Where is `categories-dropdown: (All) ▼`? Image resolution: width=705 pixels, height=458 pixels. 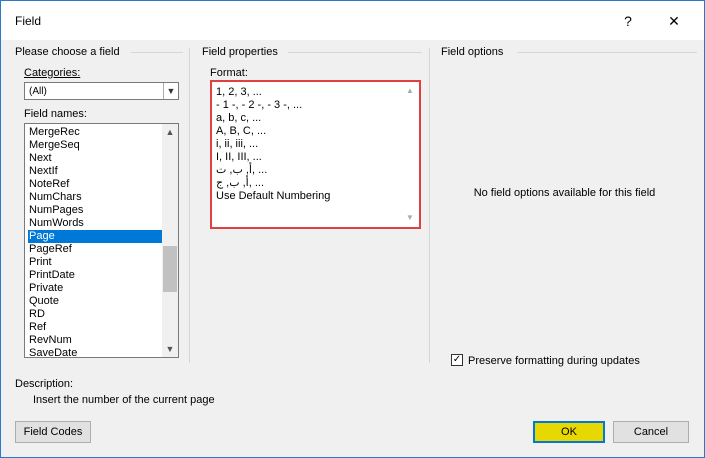 categories-dropdown: (All) ▼ is located at coordinates (101, 91).